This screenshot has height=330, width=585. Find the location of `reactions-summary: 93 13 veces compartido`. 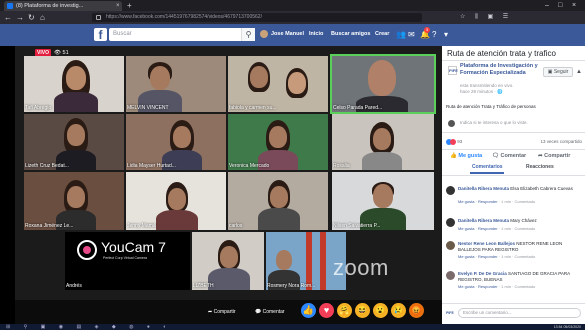

reactions-summary: 93 13 veces compartido is located at coordinates (514, 142).